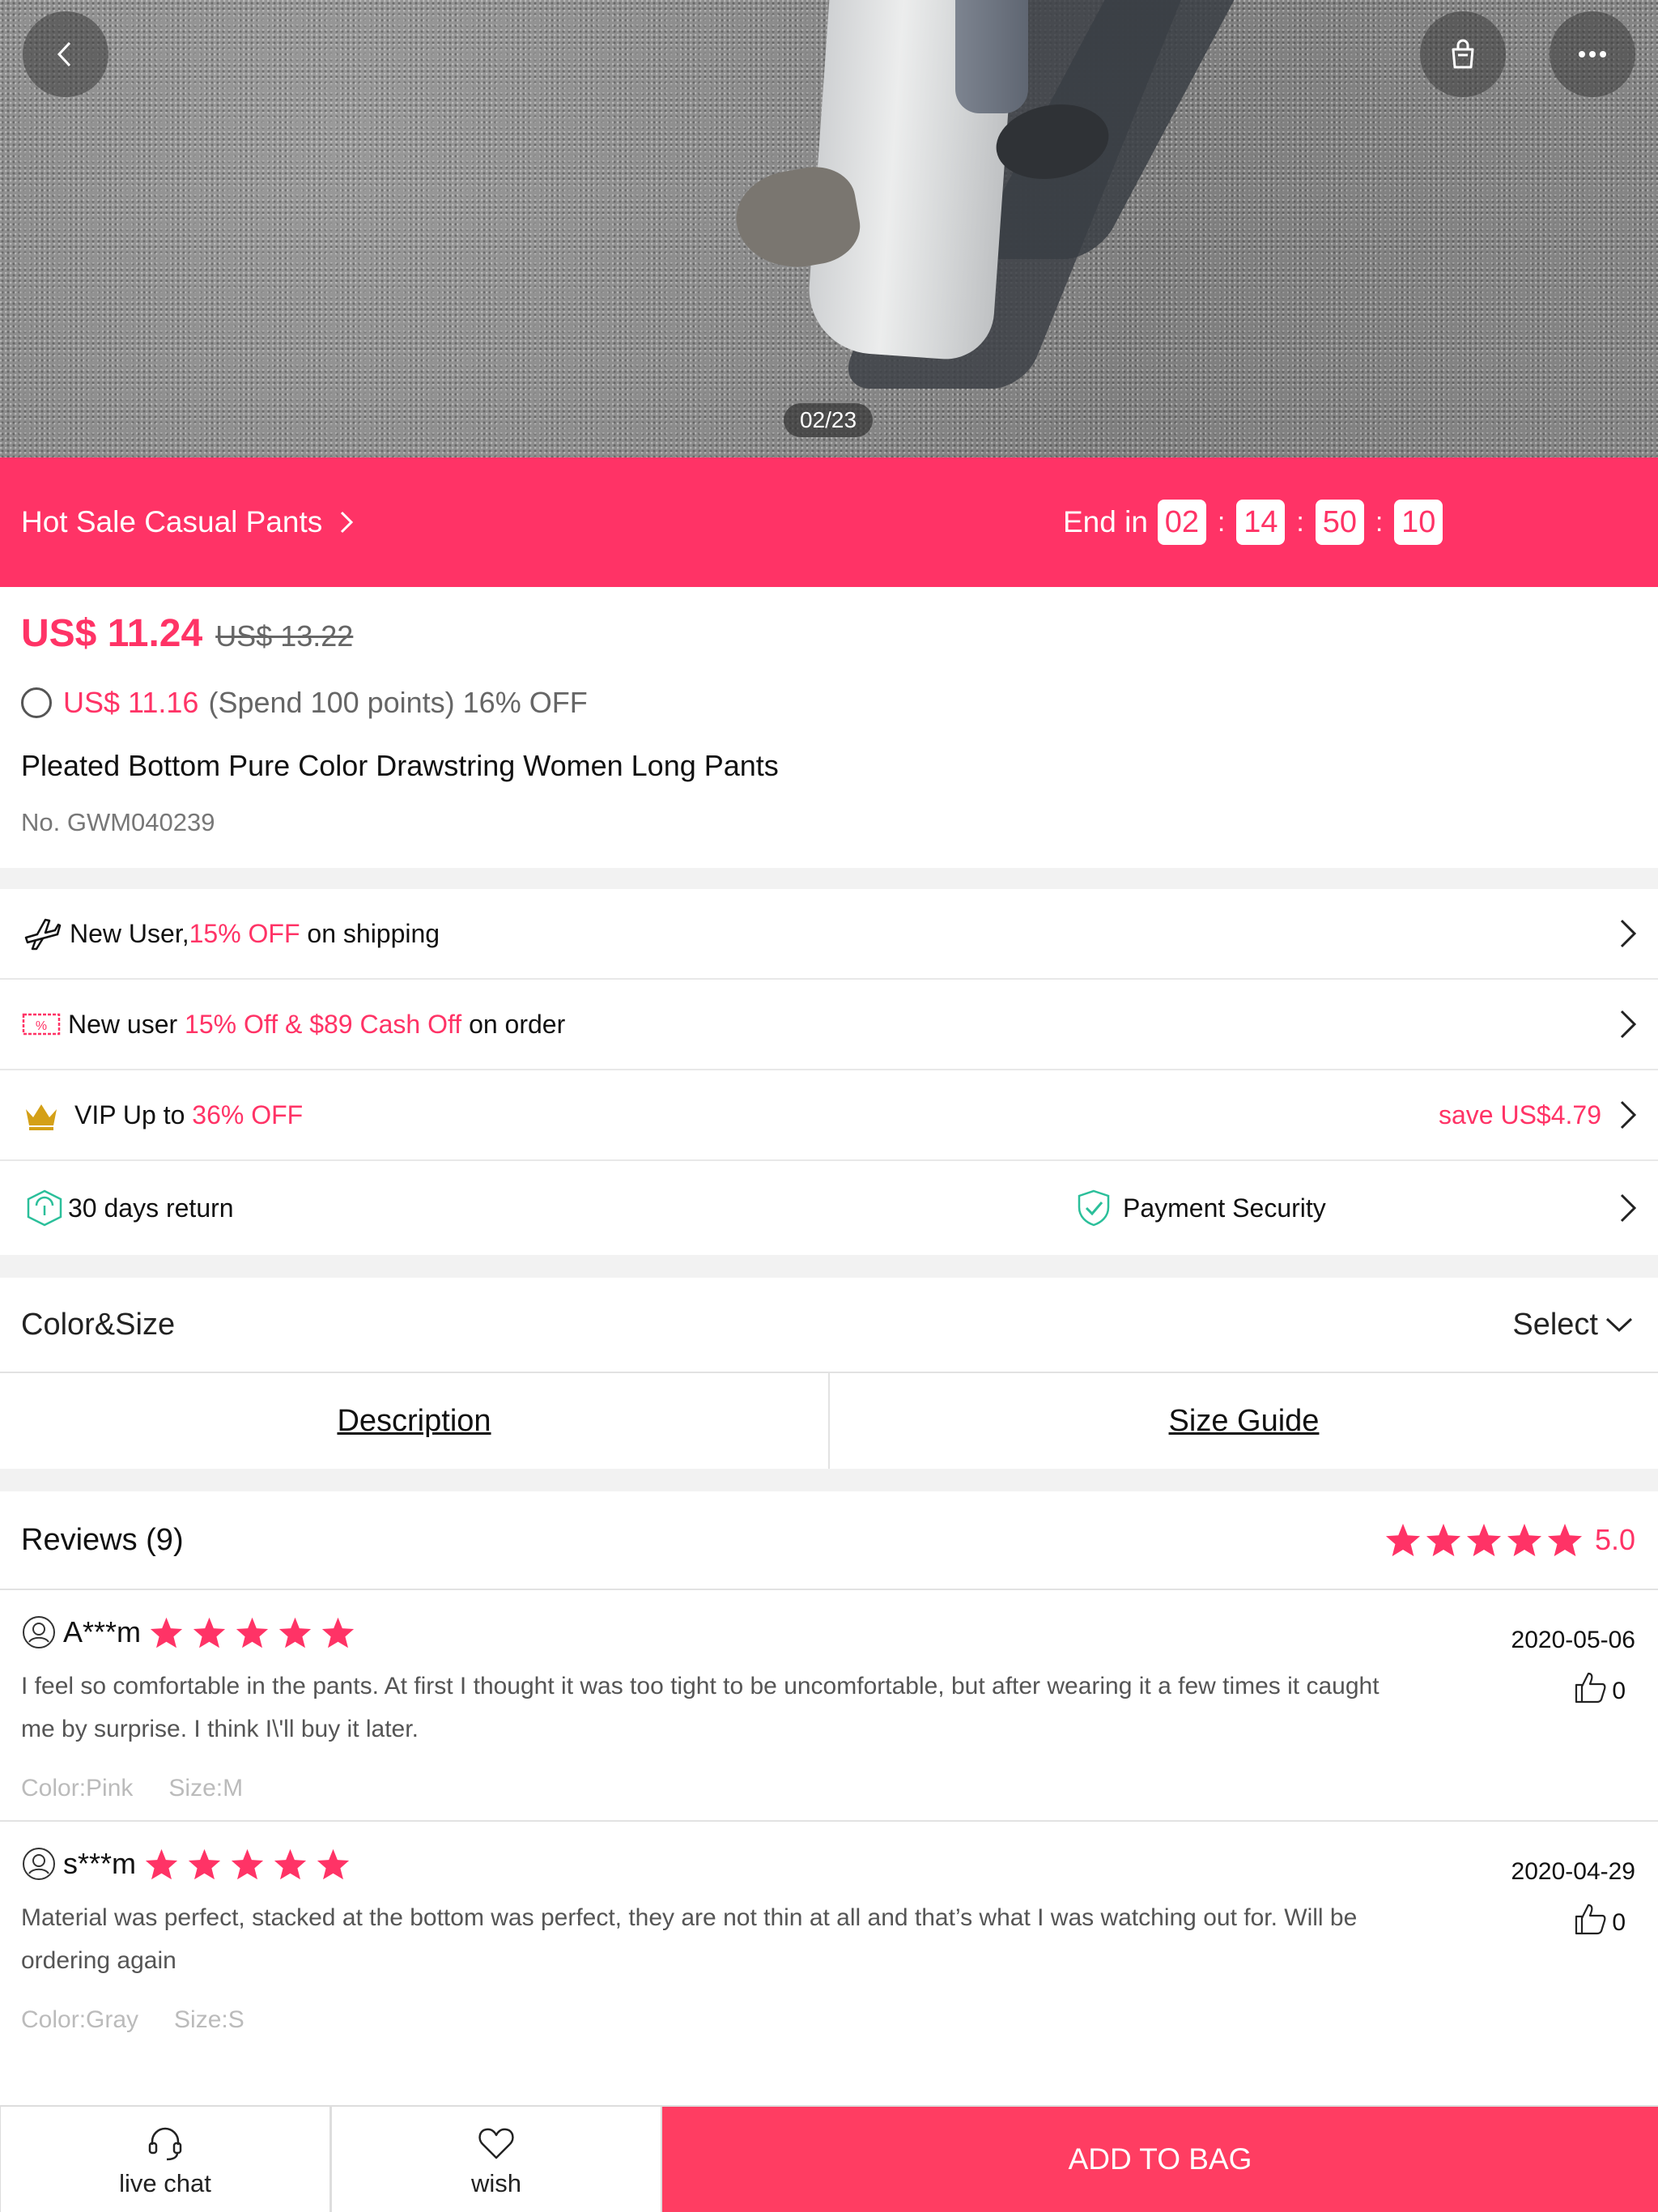 The image size is (1658, 2212). What do you see at coordinates (1519, 1114) in the screenshot?
I see `vip-savings: save US$4.79` at bounding box center [1519, 1114].